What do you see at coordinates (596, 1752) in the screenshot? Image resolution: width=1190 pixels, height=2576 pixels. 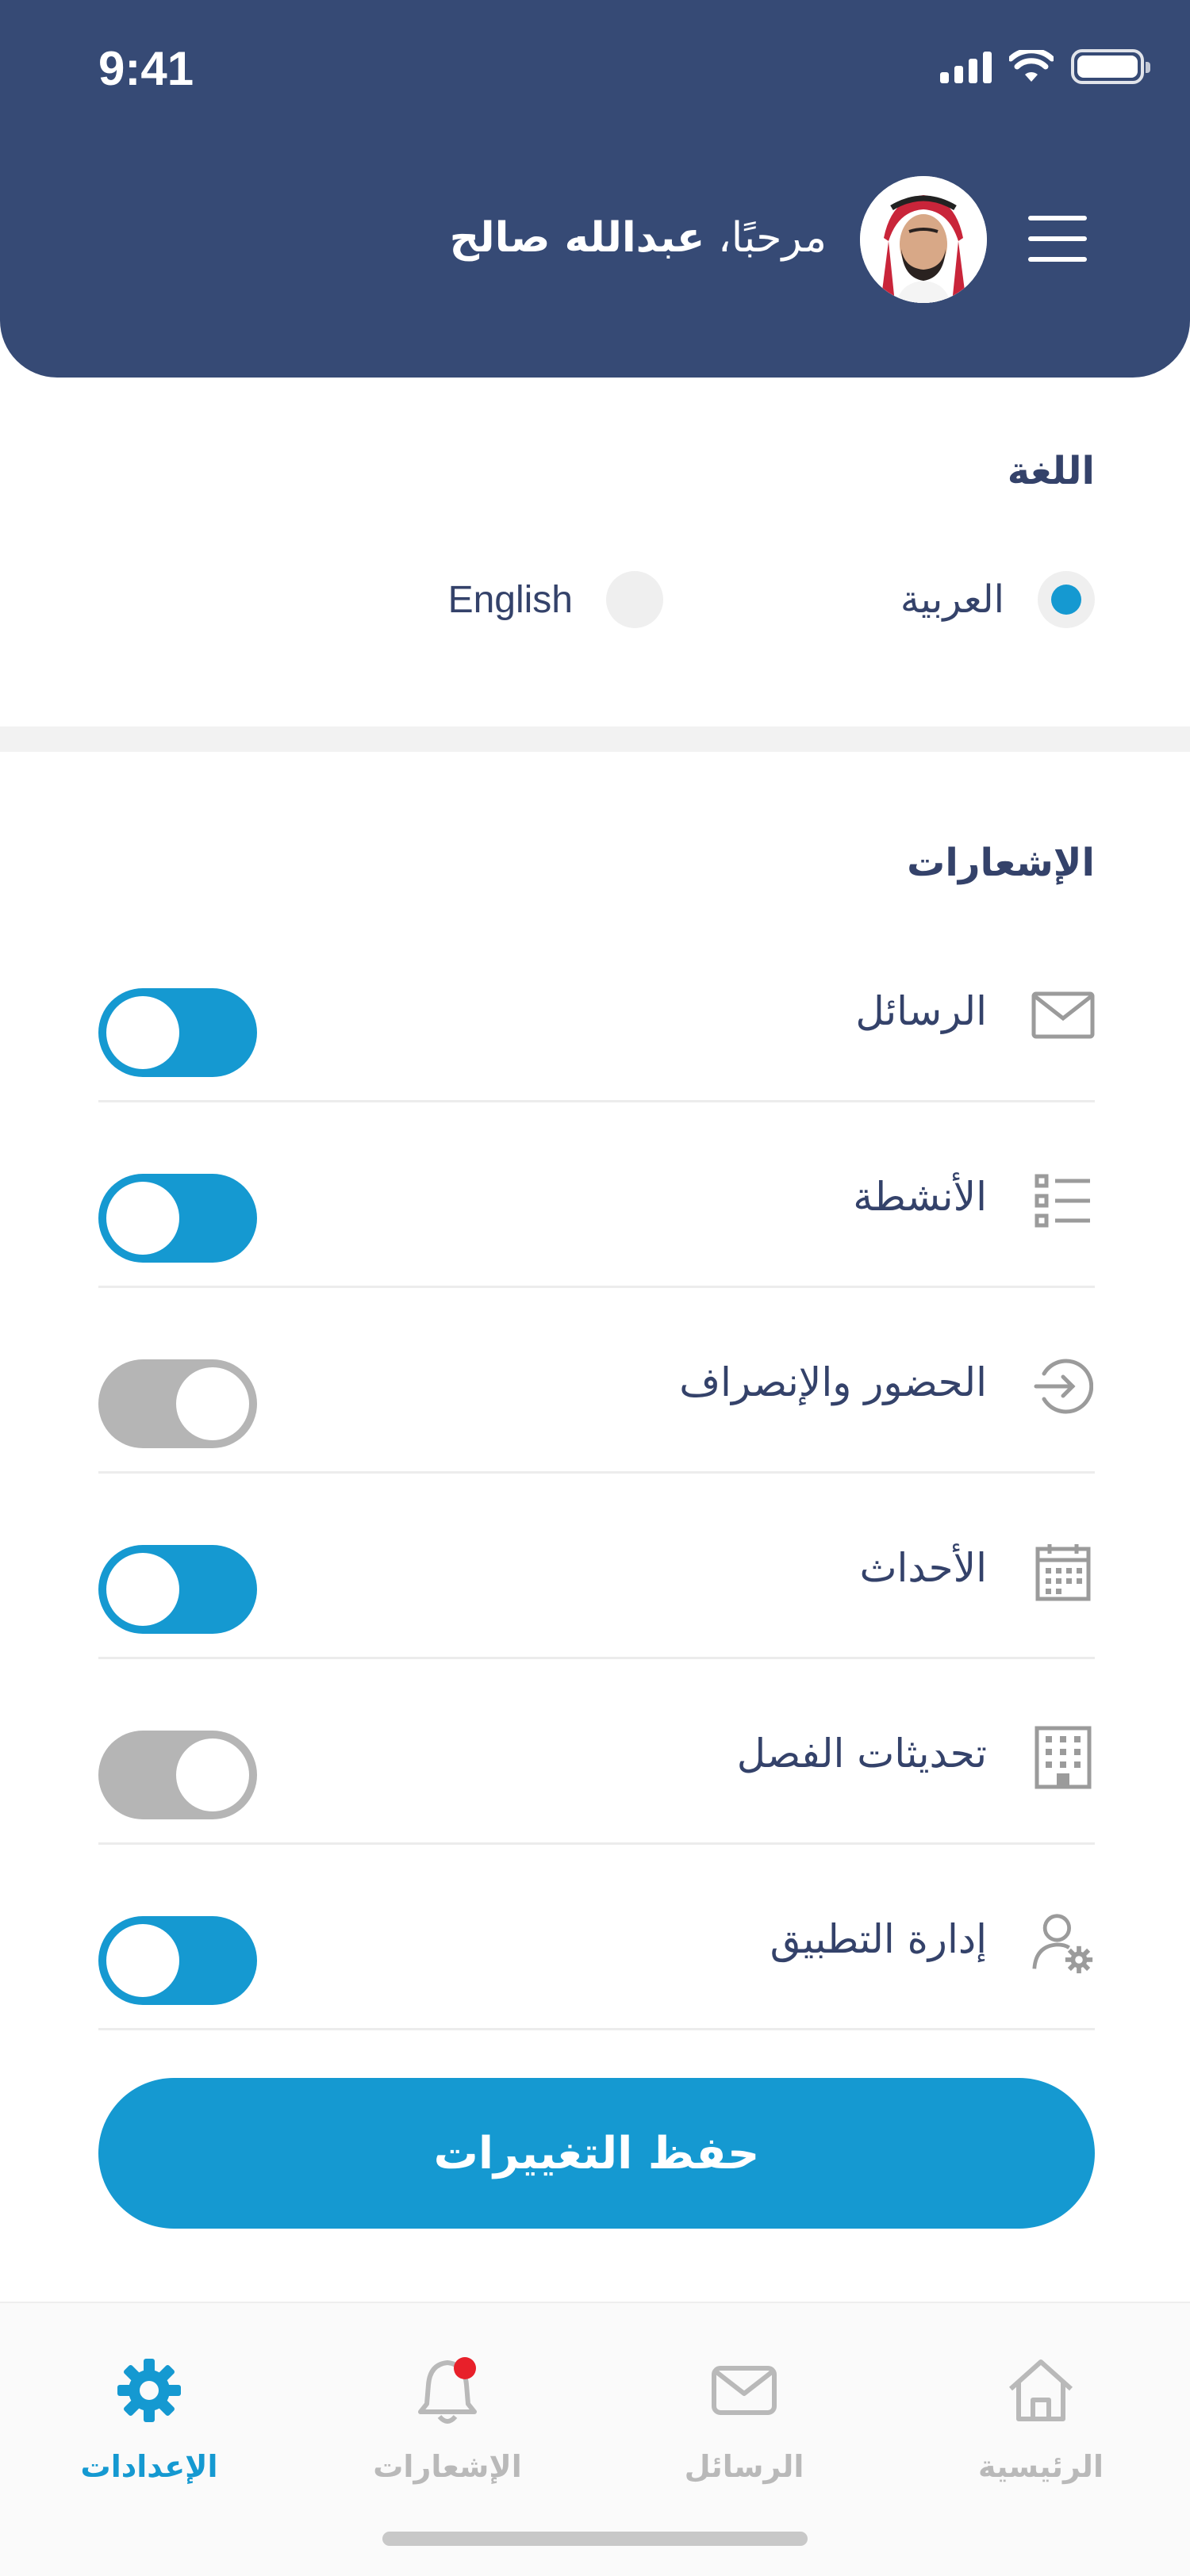 I see `notification-row-class-updates: تحديثات الفصل` at bounding box center [596, 1752].